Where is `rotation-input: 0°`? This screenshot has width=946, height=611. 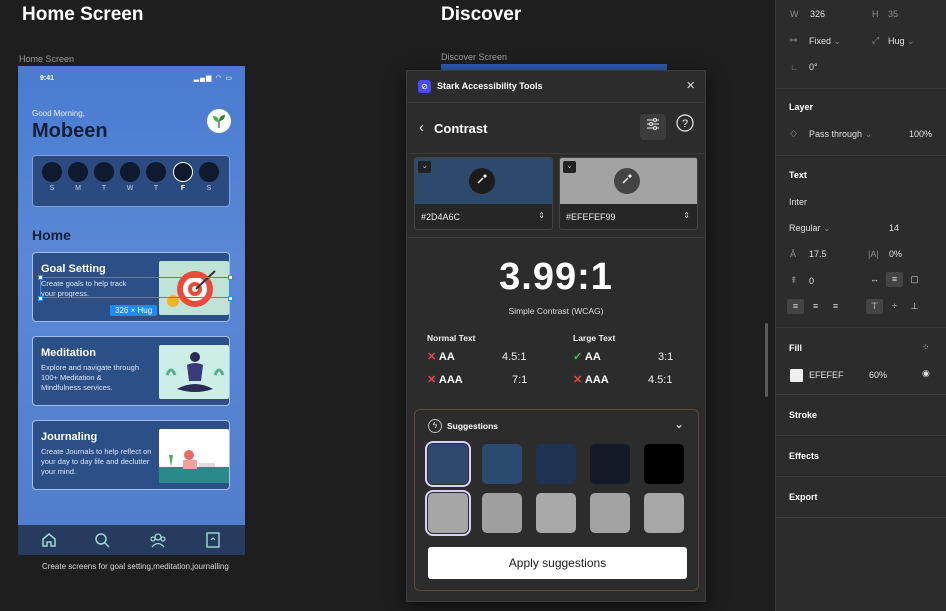 rotation-input: 0° is located at coordinates (813, 67).